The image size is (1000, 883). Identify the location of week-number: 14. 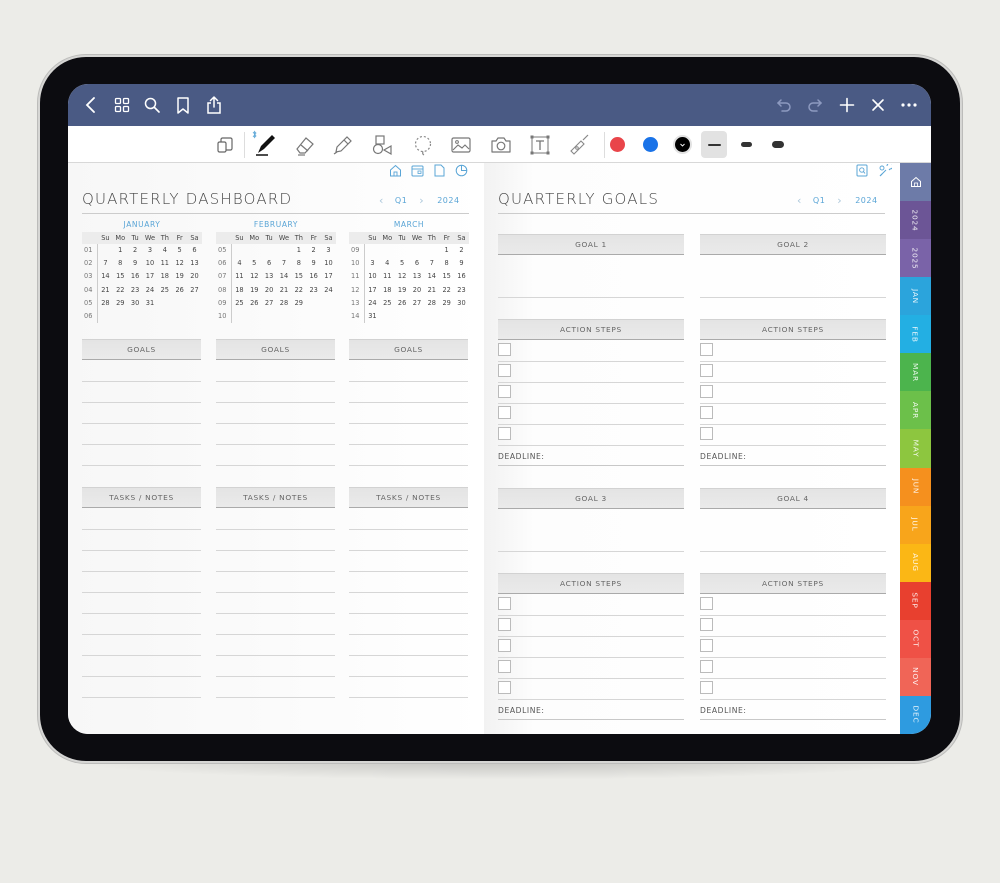
(357, 316).